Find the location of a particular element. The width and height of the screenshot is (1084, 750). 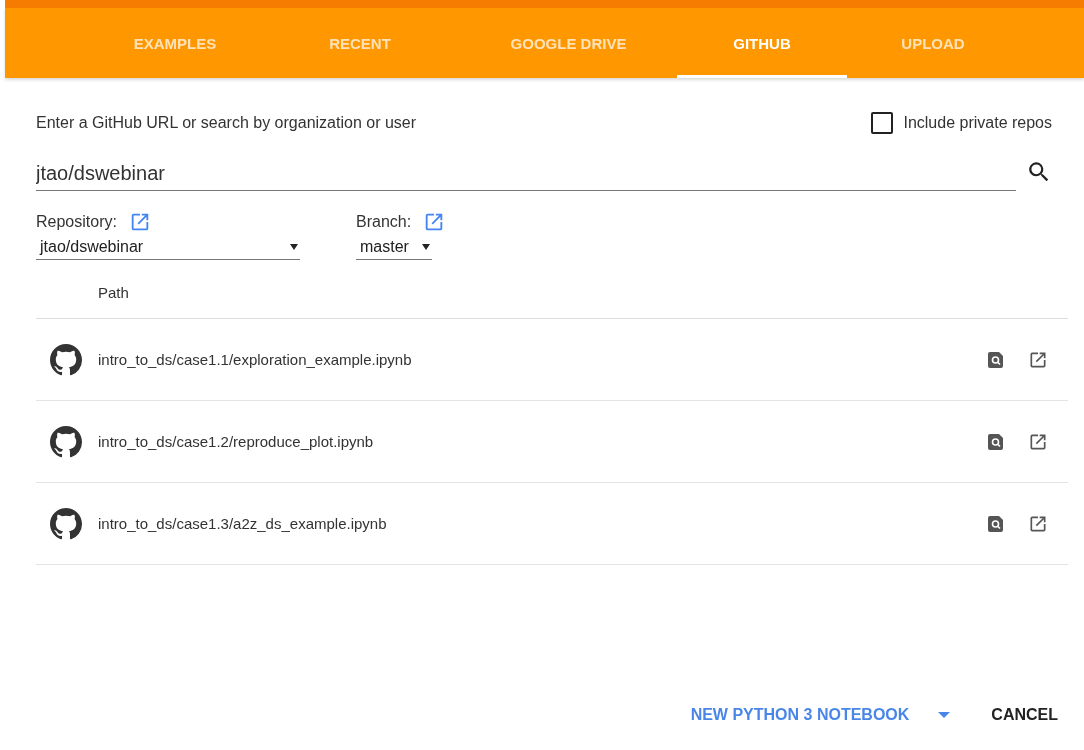

search-label: Enter a GitHub URL or search by organization or user is located at coordinates (226, 123).